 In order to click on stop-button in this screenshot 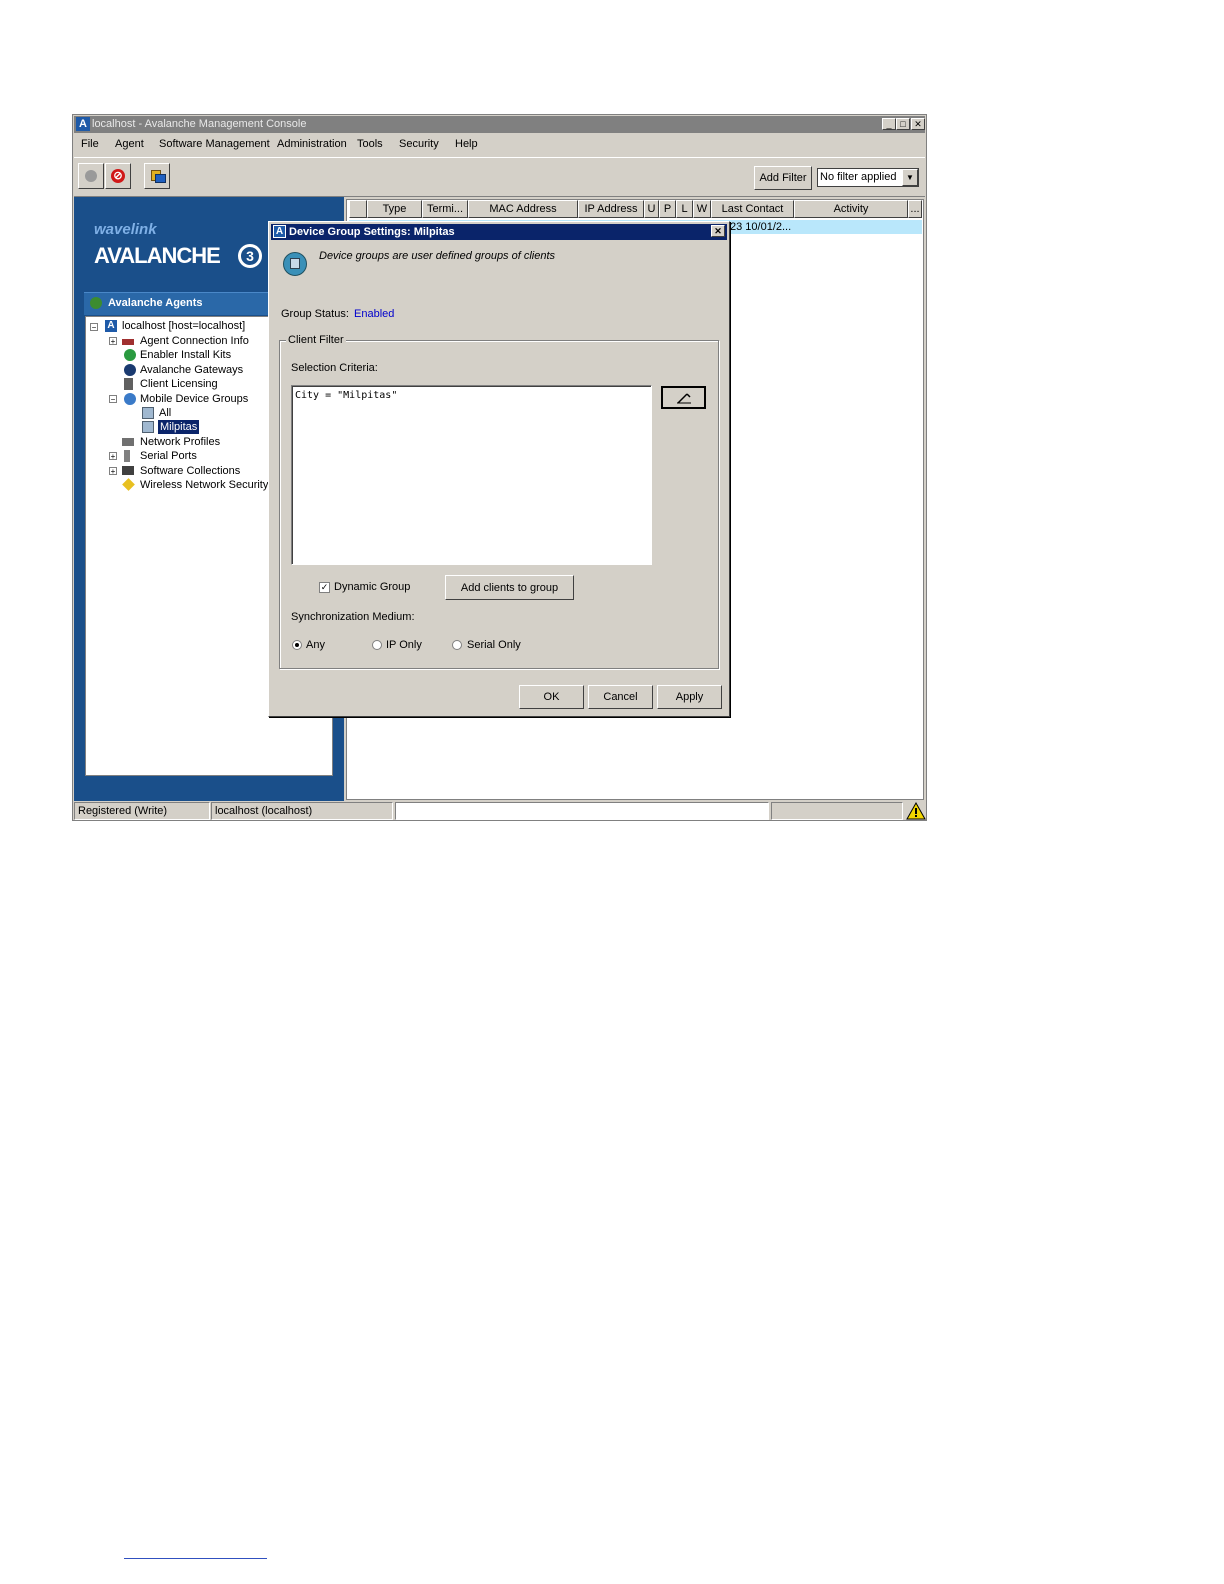, I will do `click(91, 176)`.